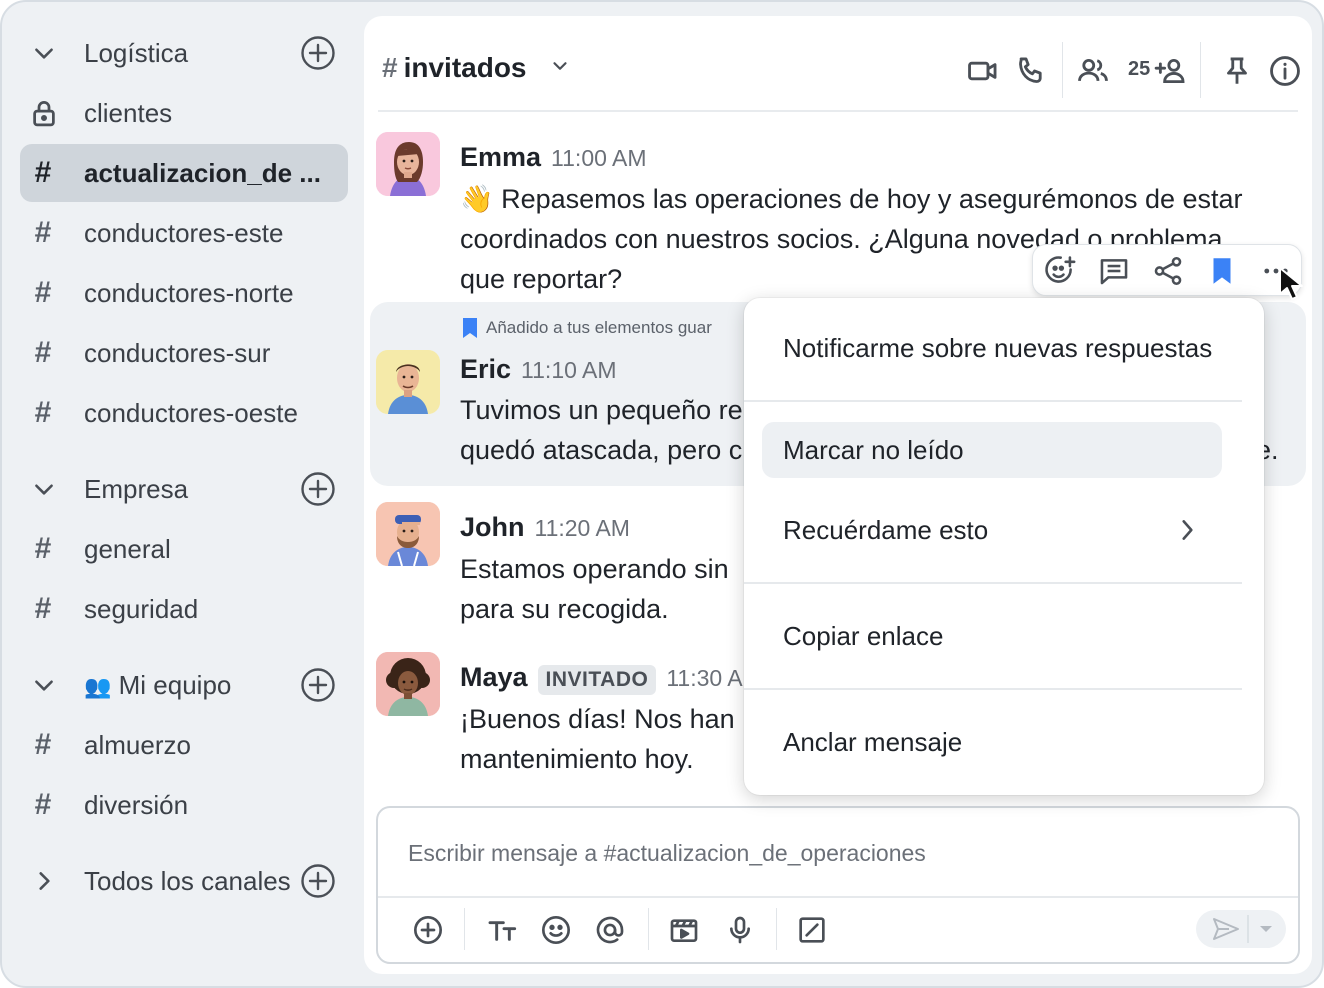 This screenshot has height=988, width=1324. Describe the element at coordinates (1168, 271) in the screenshot. I see `share-icon` at that location.